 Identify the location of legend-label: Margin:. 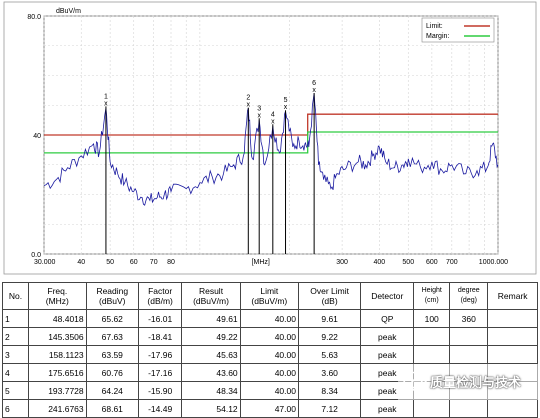
(437, 36).